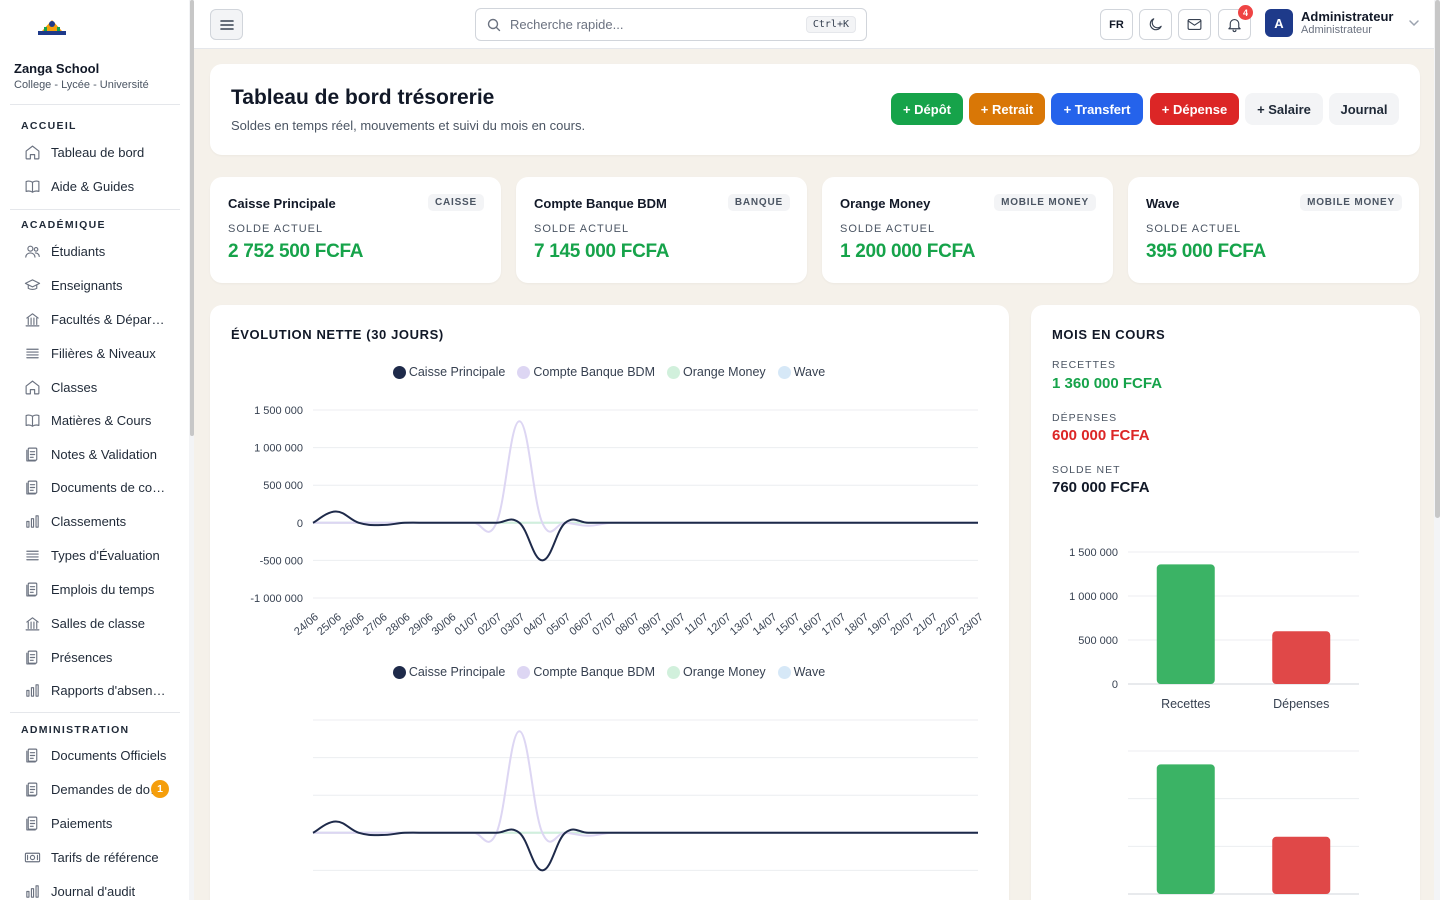 This screenshot has width=1440, height=900. What do you see at coordinates (927, 109) in the screenshot?
I see `deposit-button: + Dépôt` at bounding box center [927, 109].